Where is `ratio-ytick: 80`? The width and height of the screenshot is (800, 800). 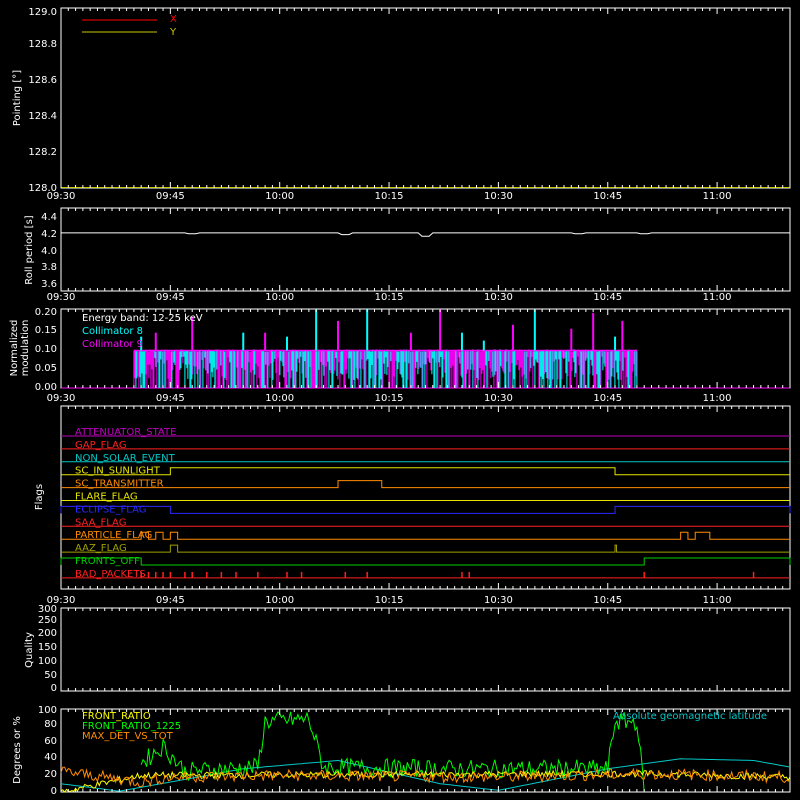 ratio-ytick: 80 is located at coordinates (50, 724).